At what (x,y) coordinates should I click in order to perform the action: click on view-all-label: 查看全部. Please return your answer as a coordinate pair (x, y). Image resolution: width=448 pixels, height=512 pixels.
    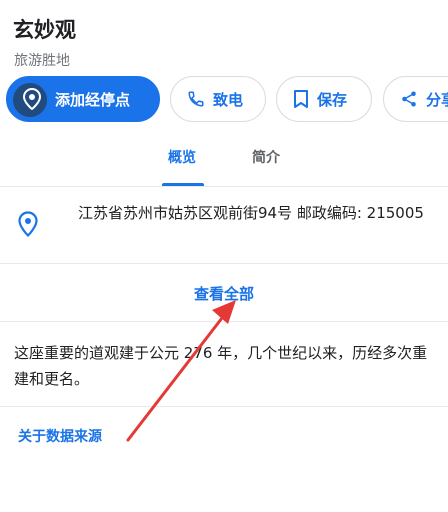
    Looking at the image, I should click on (223, 294).